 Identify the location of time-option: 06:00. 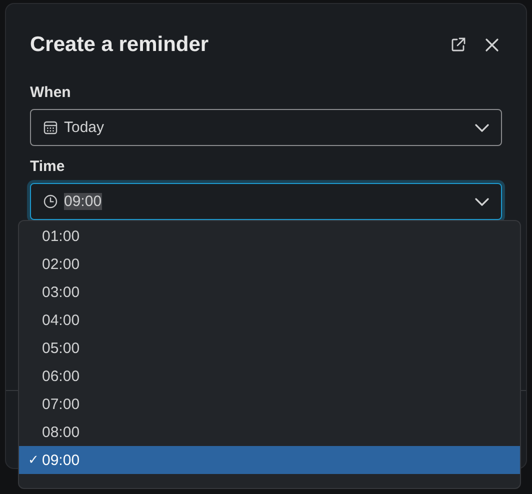
(269, 376).